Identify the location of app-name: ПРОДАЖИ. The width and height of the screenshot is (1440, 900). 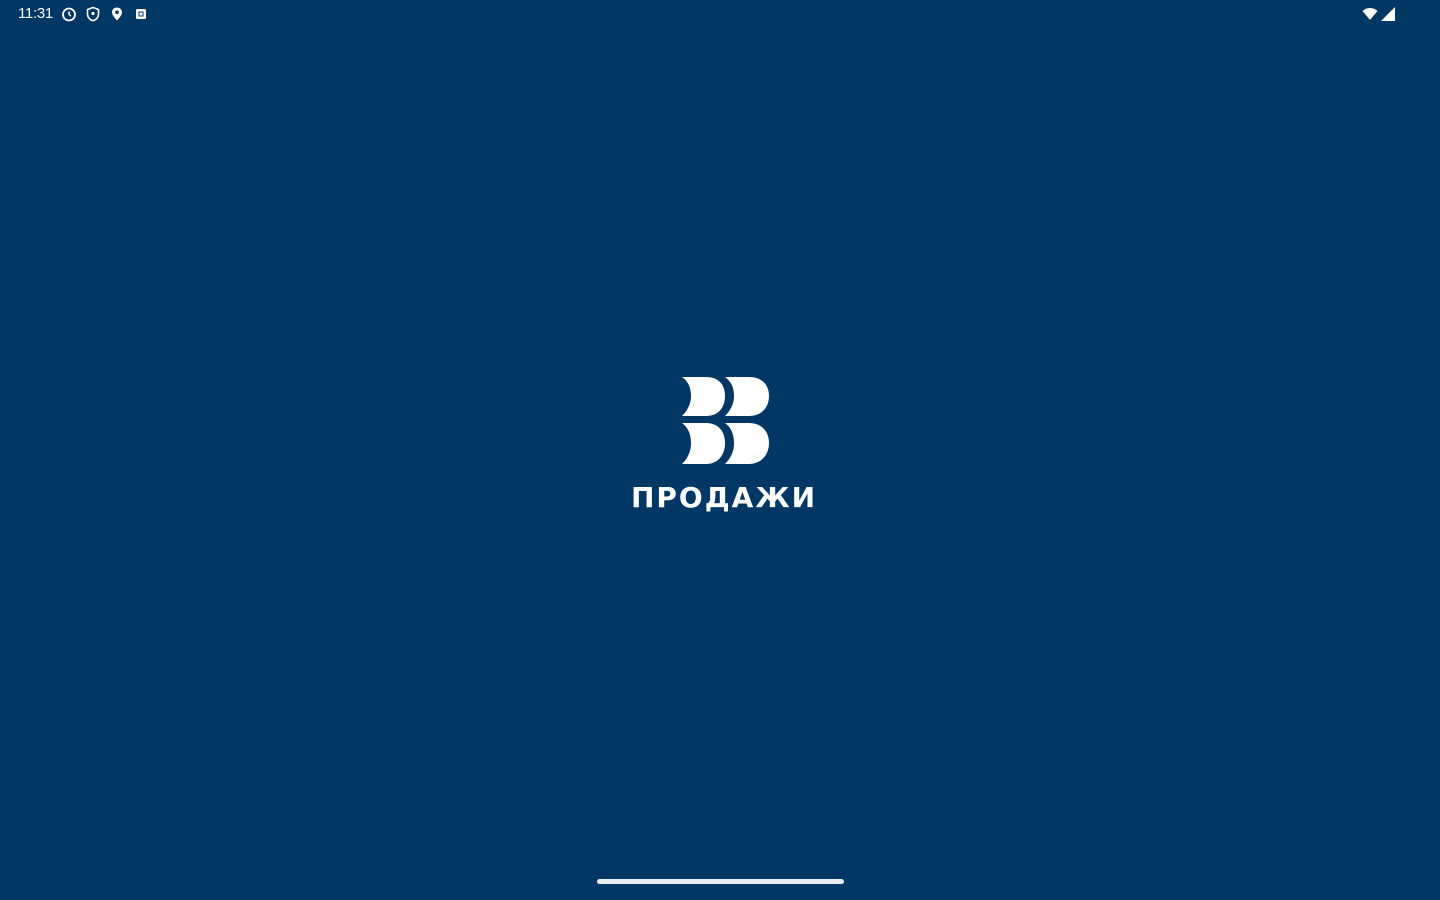
(724, 497).